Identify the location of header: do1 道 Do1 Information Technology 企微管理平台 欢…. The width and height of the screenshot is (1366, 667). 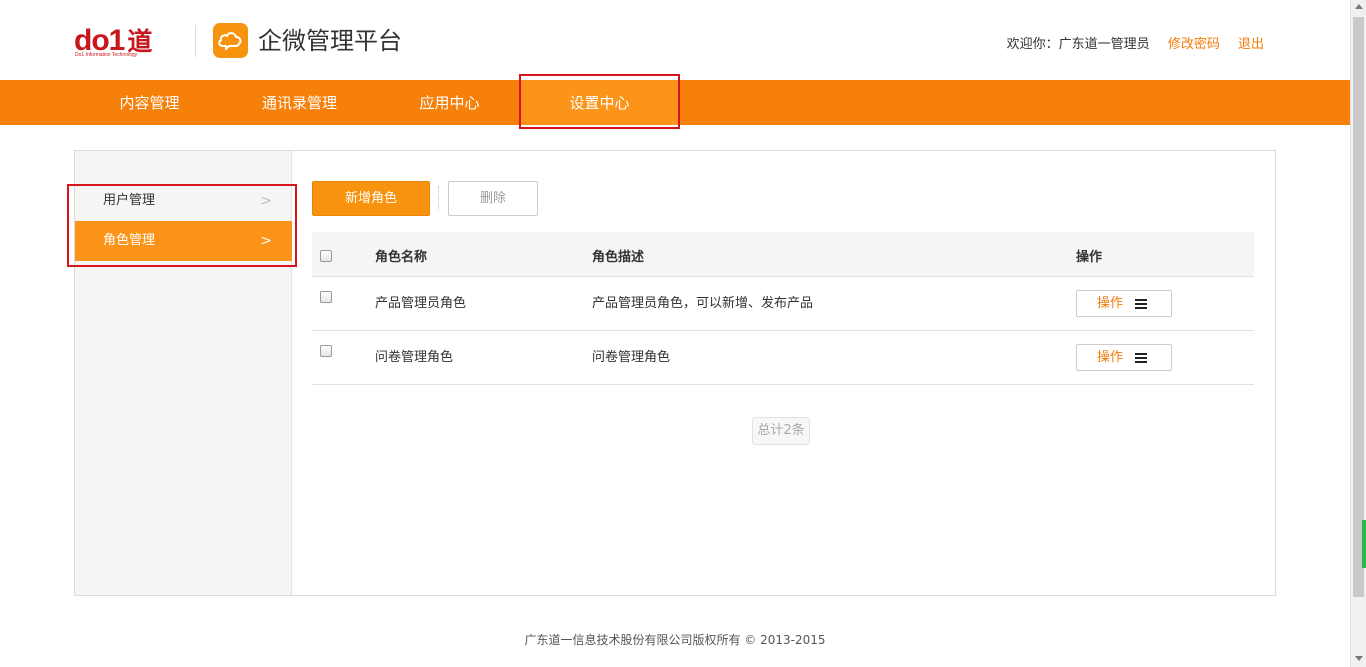
(675, 40).